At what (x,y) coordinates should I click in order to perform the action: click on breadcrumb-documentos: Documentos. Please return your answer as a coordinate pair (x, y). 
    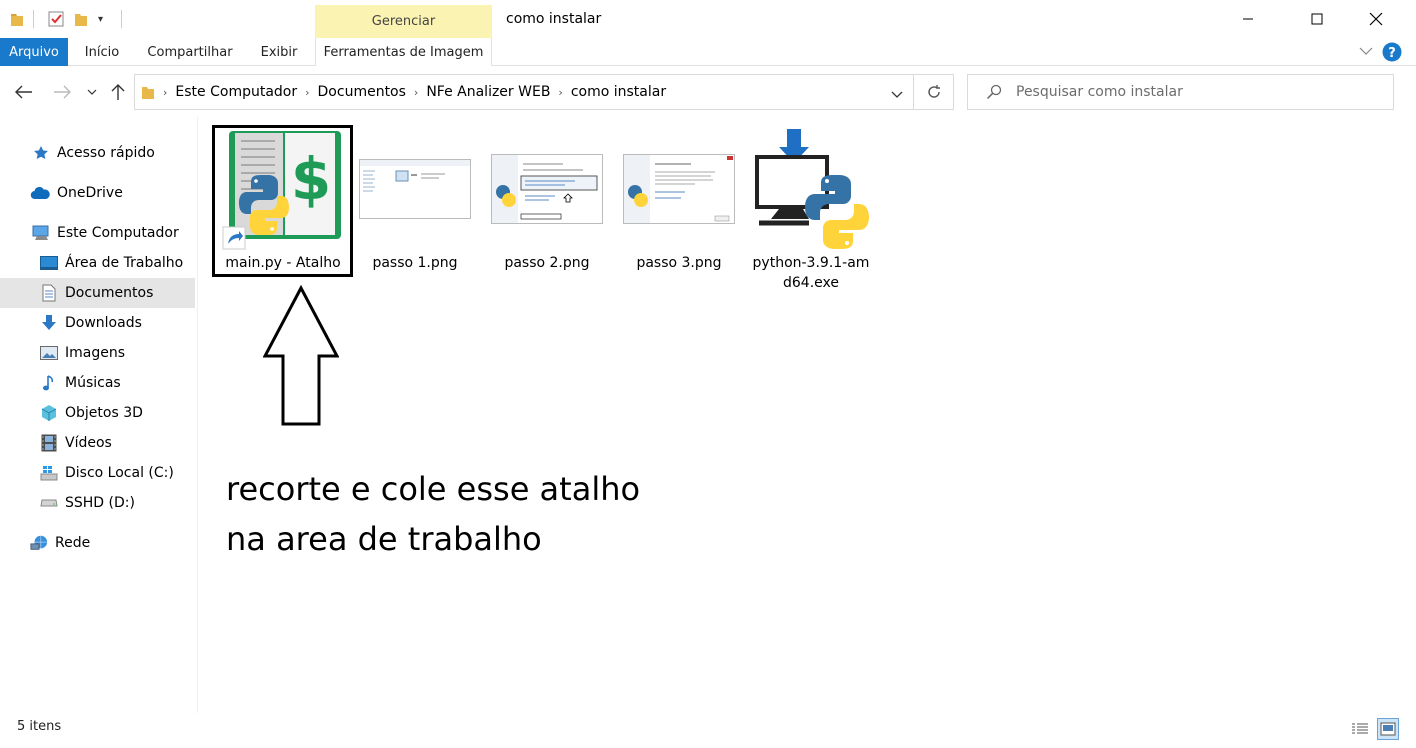
    Looking at the image, I should click on (362, 92).